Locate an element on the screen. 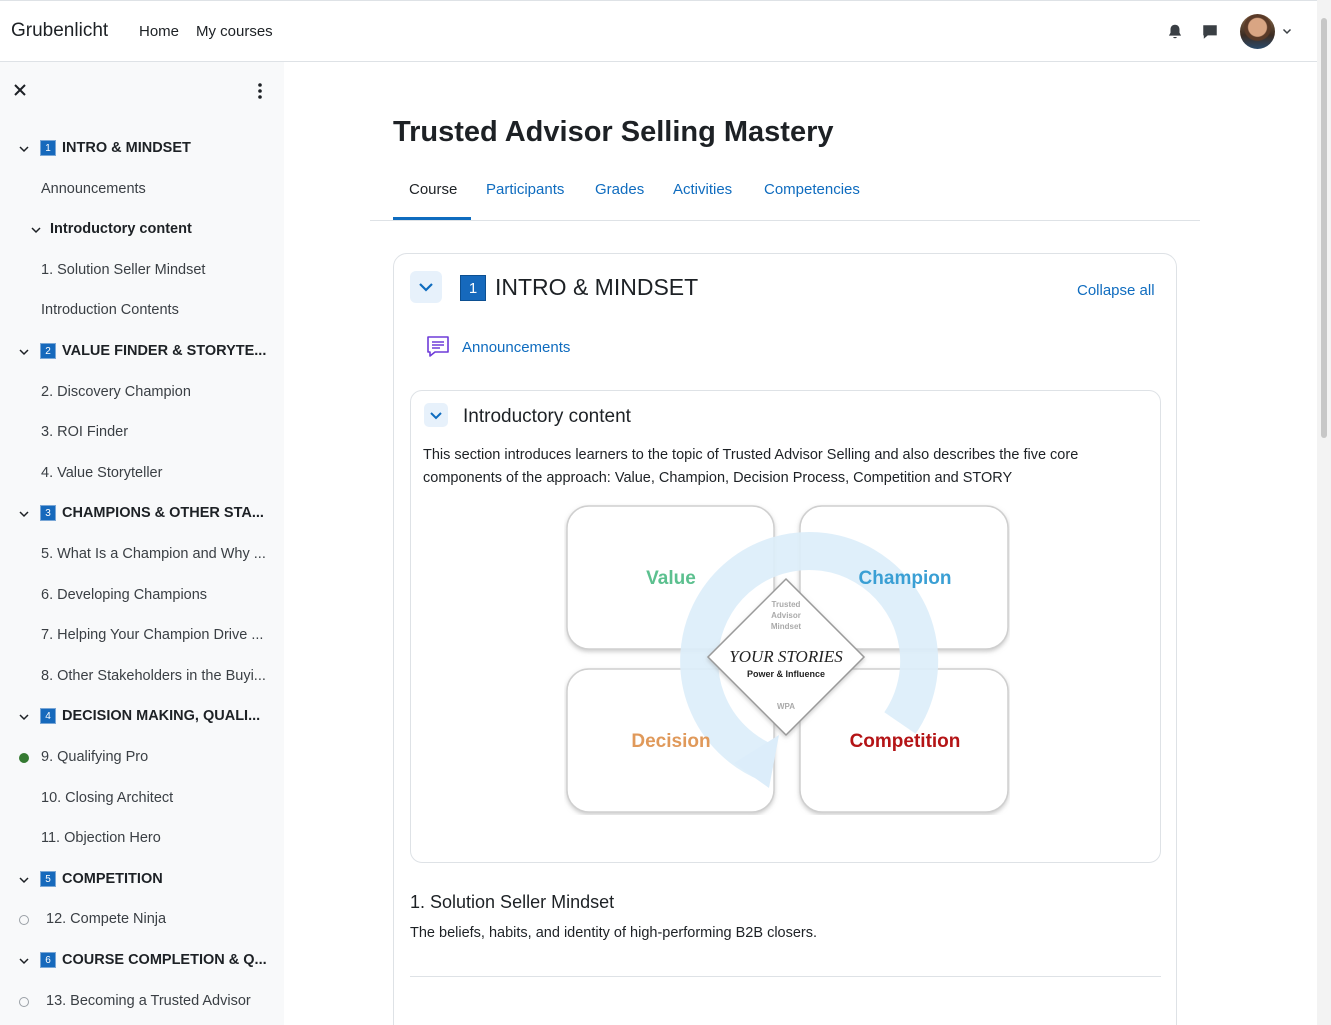  index-item: 13. Becoming a Trusted Advisor is located at coordinates (142, 1002).